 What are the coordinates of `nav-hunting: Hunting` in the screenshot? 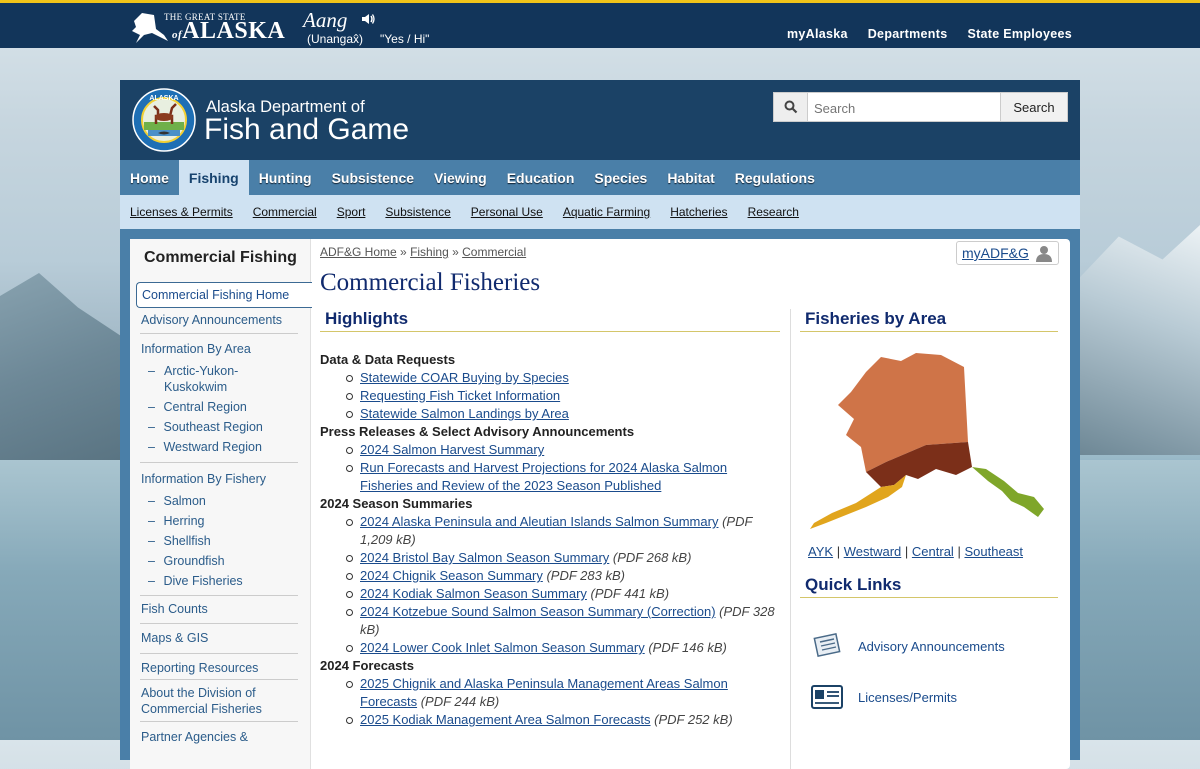 It's located at (285, 177).